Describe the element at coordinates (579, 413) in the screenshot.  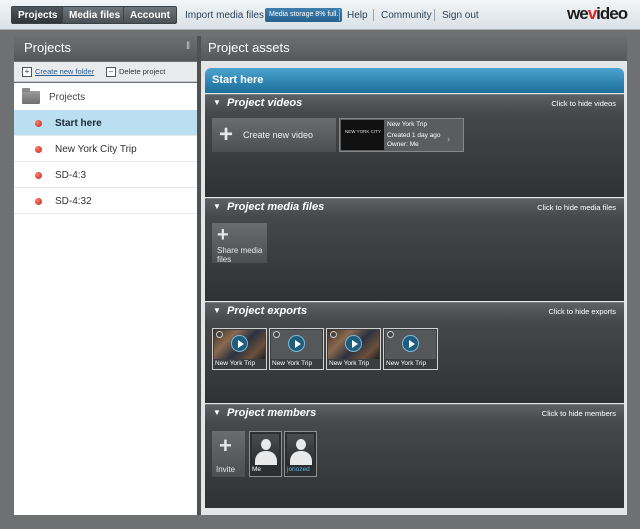
I see `hide-members-link: Click to hide members` at that location.